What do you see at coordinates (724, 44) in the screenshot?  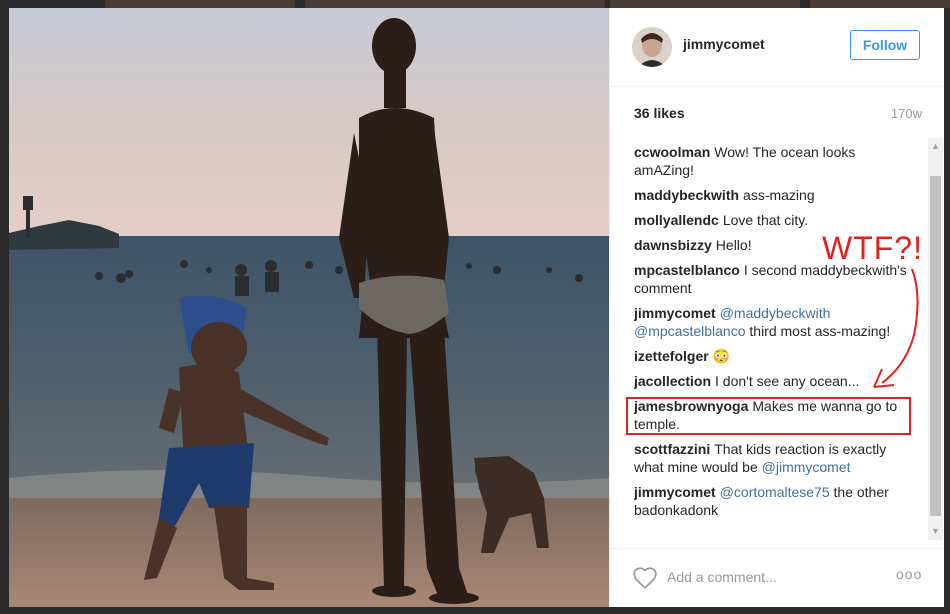 I see `post-username: jimmycomet` at bounding box center [724, 44].